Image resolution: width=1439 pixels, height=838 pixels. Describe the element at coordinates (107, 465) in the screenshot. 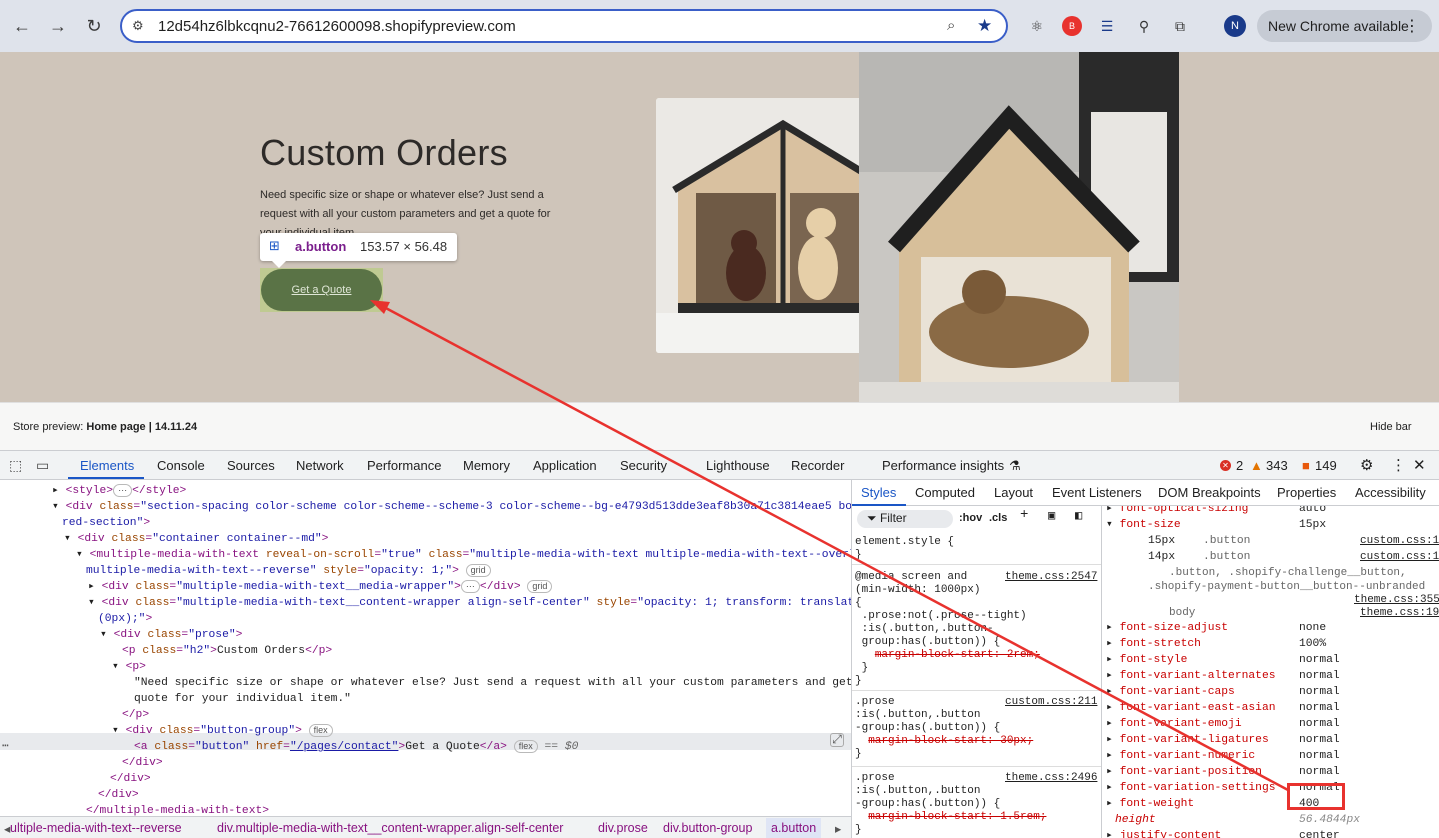

I see `tab-elements: Elements` at that location.